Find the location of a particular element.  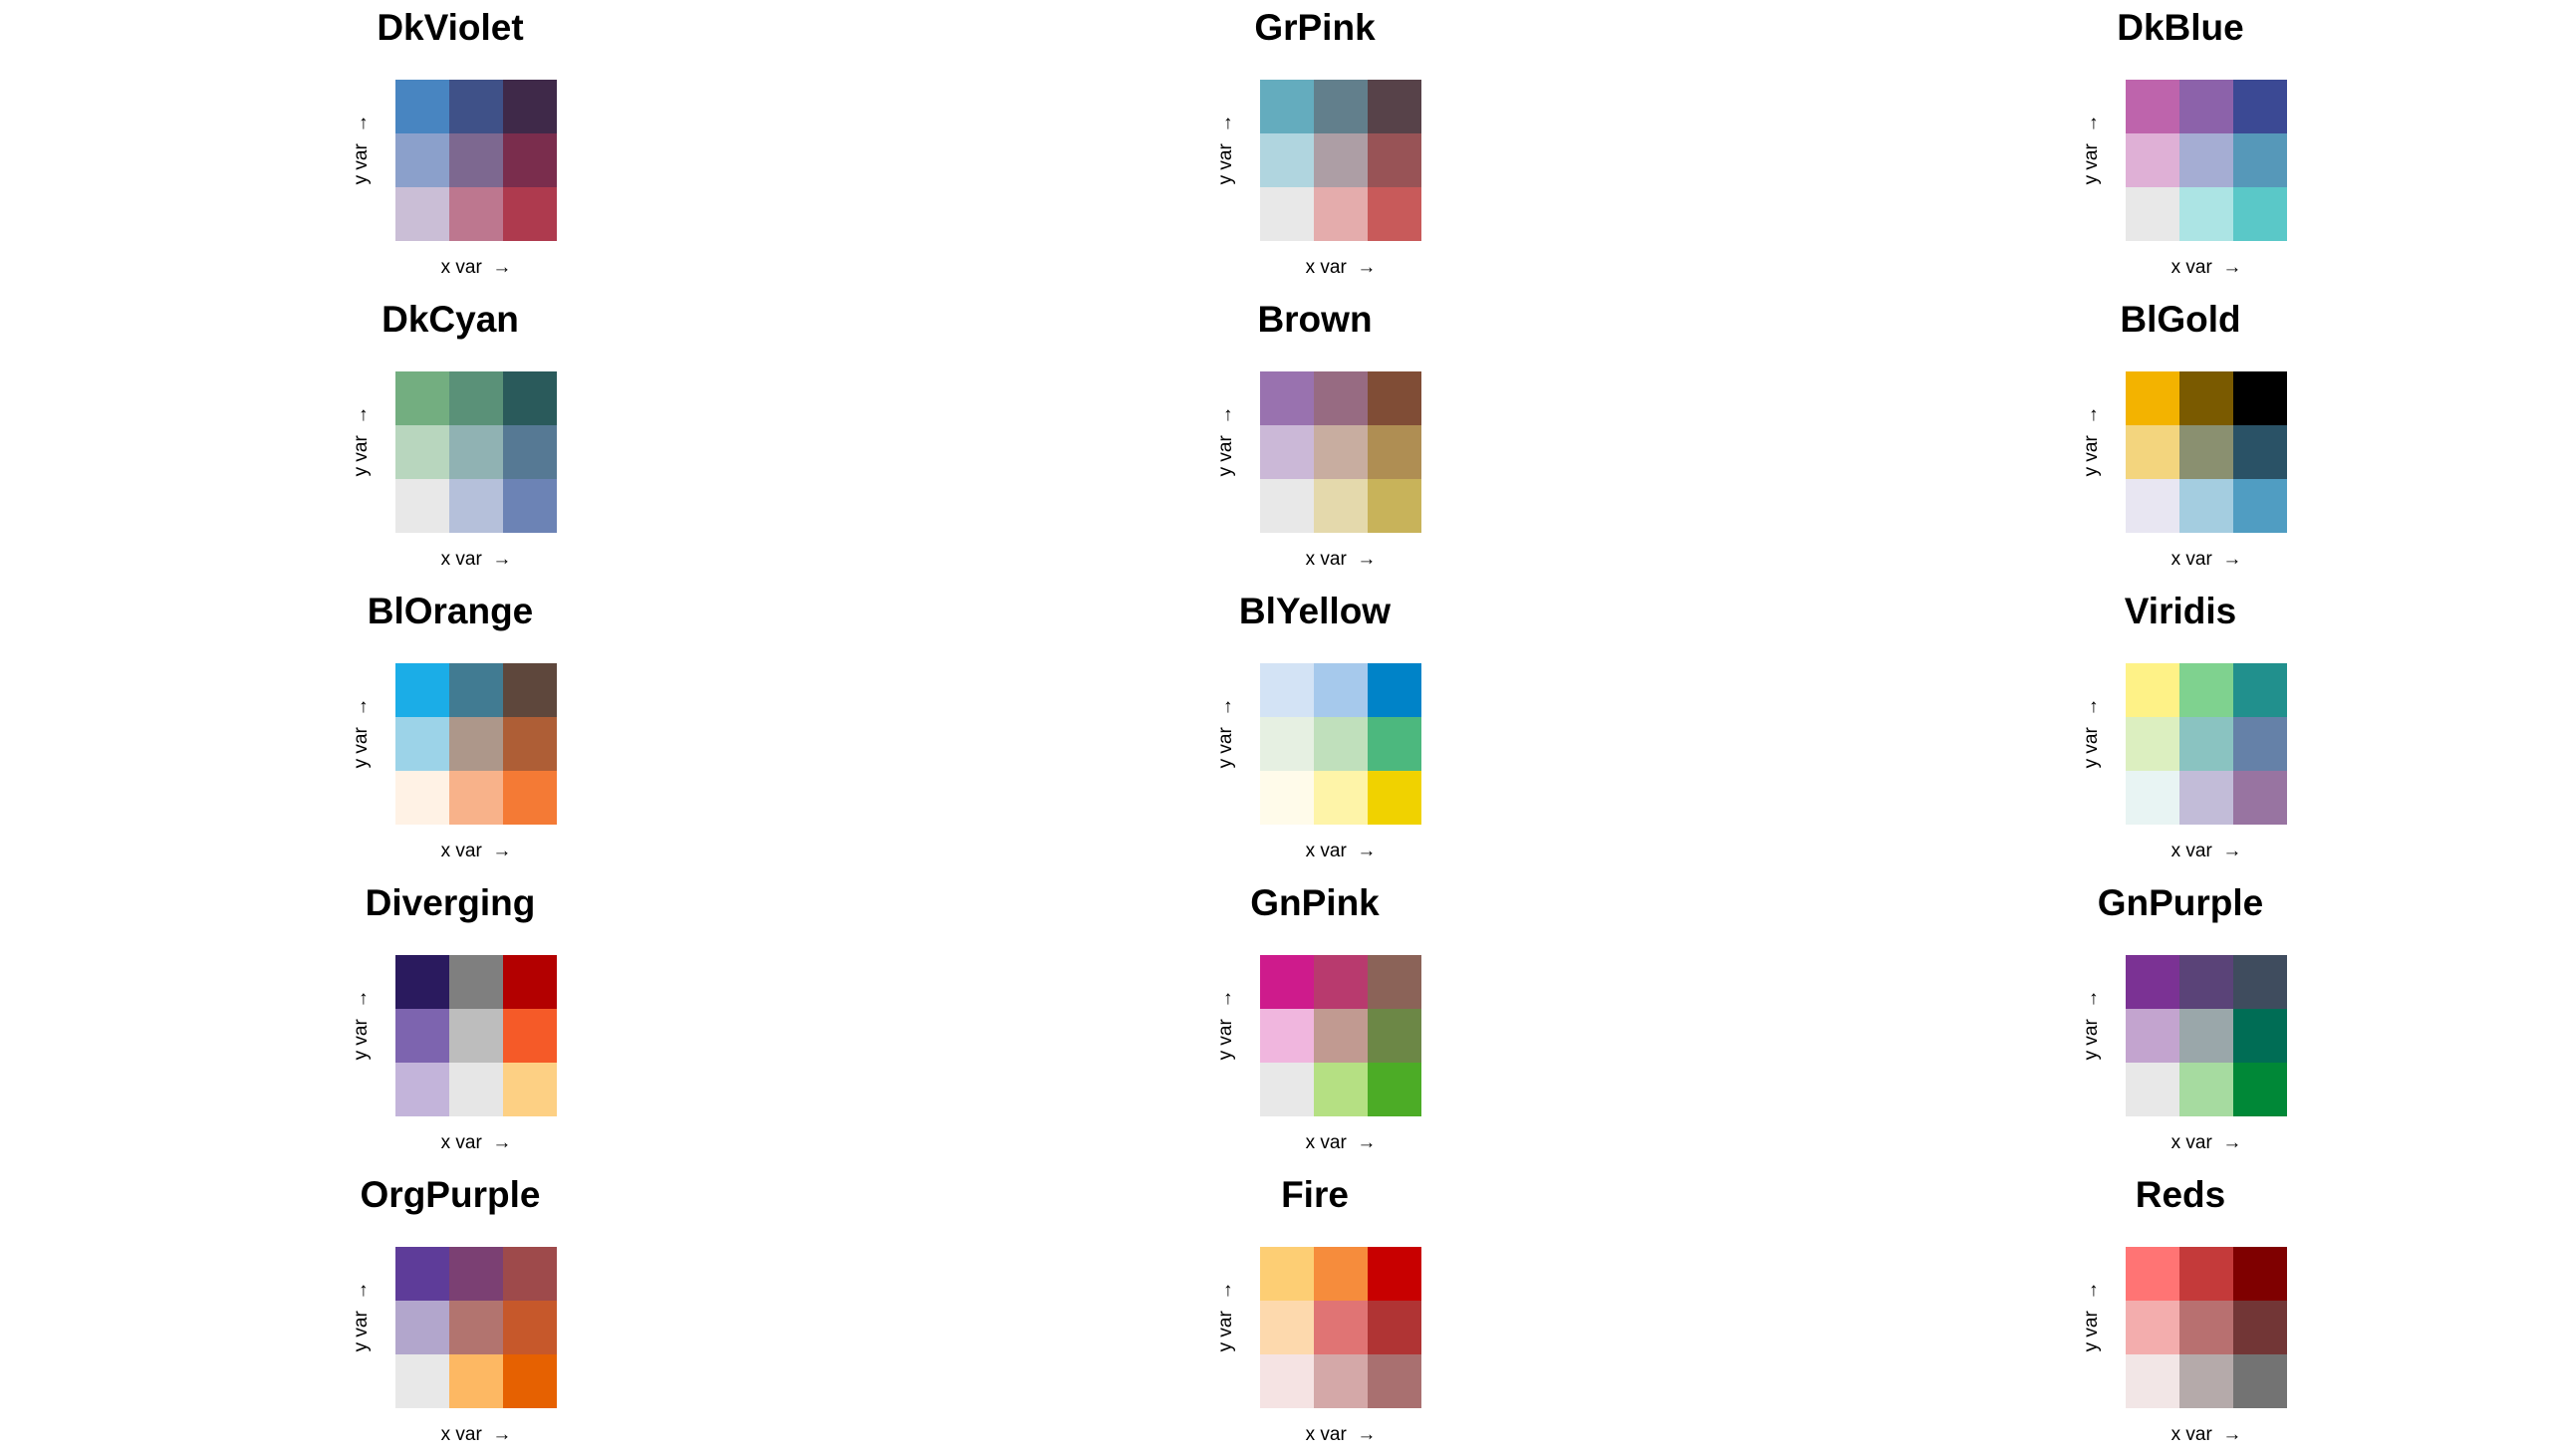

palette-panel: Fire x var → y var → is located at coordinates (1315, 1311).